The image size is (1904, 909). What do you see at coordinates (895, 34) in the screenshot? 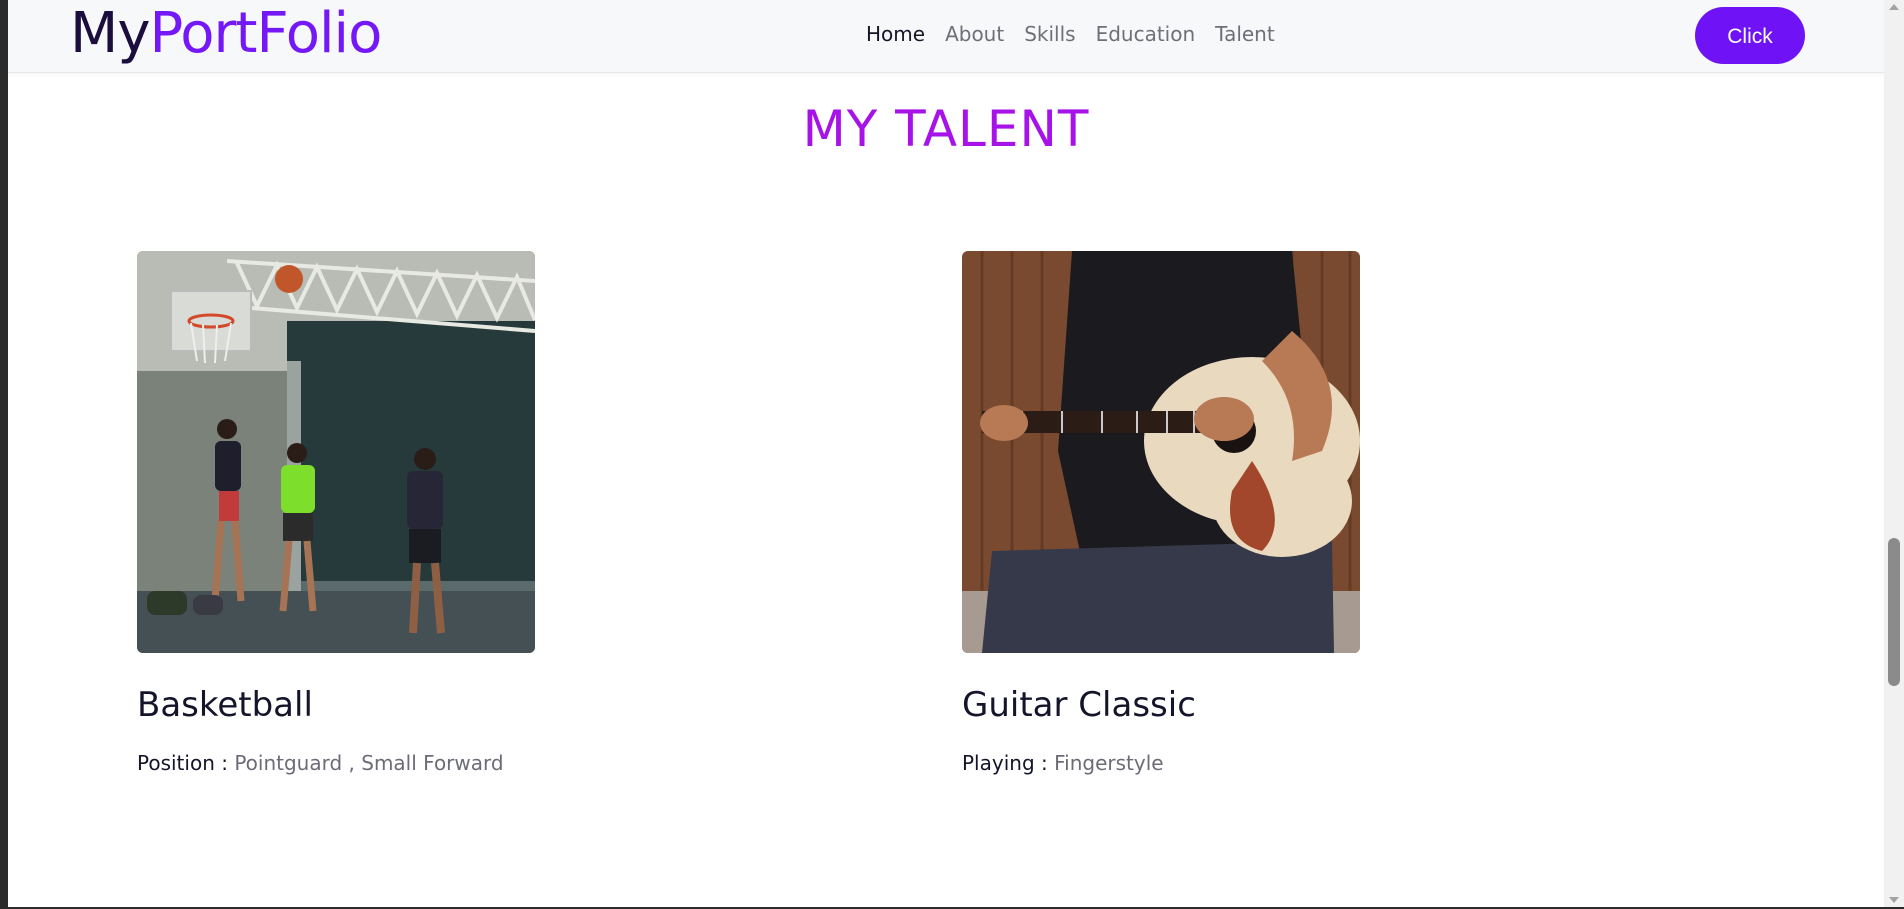
I see `nav-link-home: Home` at bounding box center [895, 34].